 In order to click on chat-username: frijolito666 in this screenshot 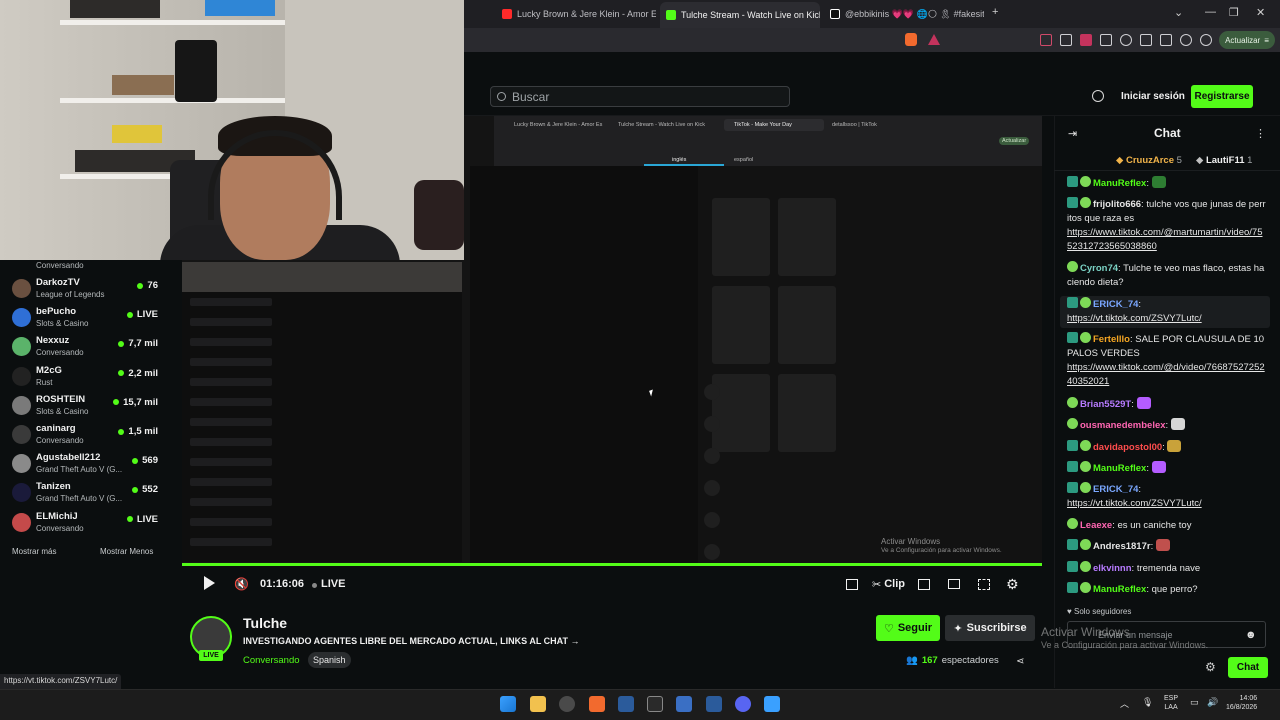, I will do `click(1117, 204)`.